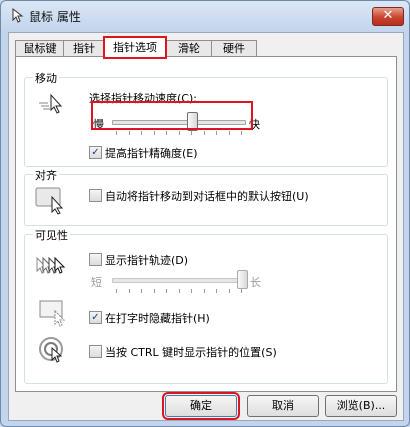 The width and height of the screenshot is (410, 427). What do you see at coordinates (40, 48) in the screenshot?
I see `tab-buttons: 鼠标键` at bounding box center [40, 48].